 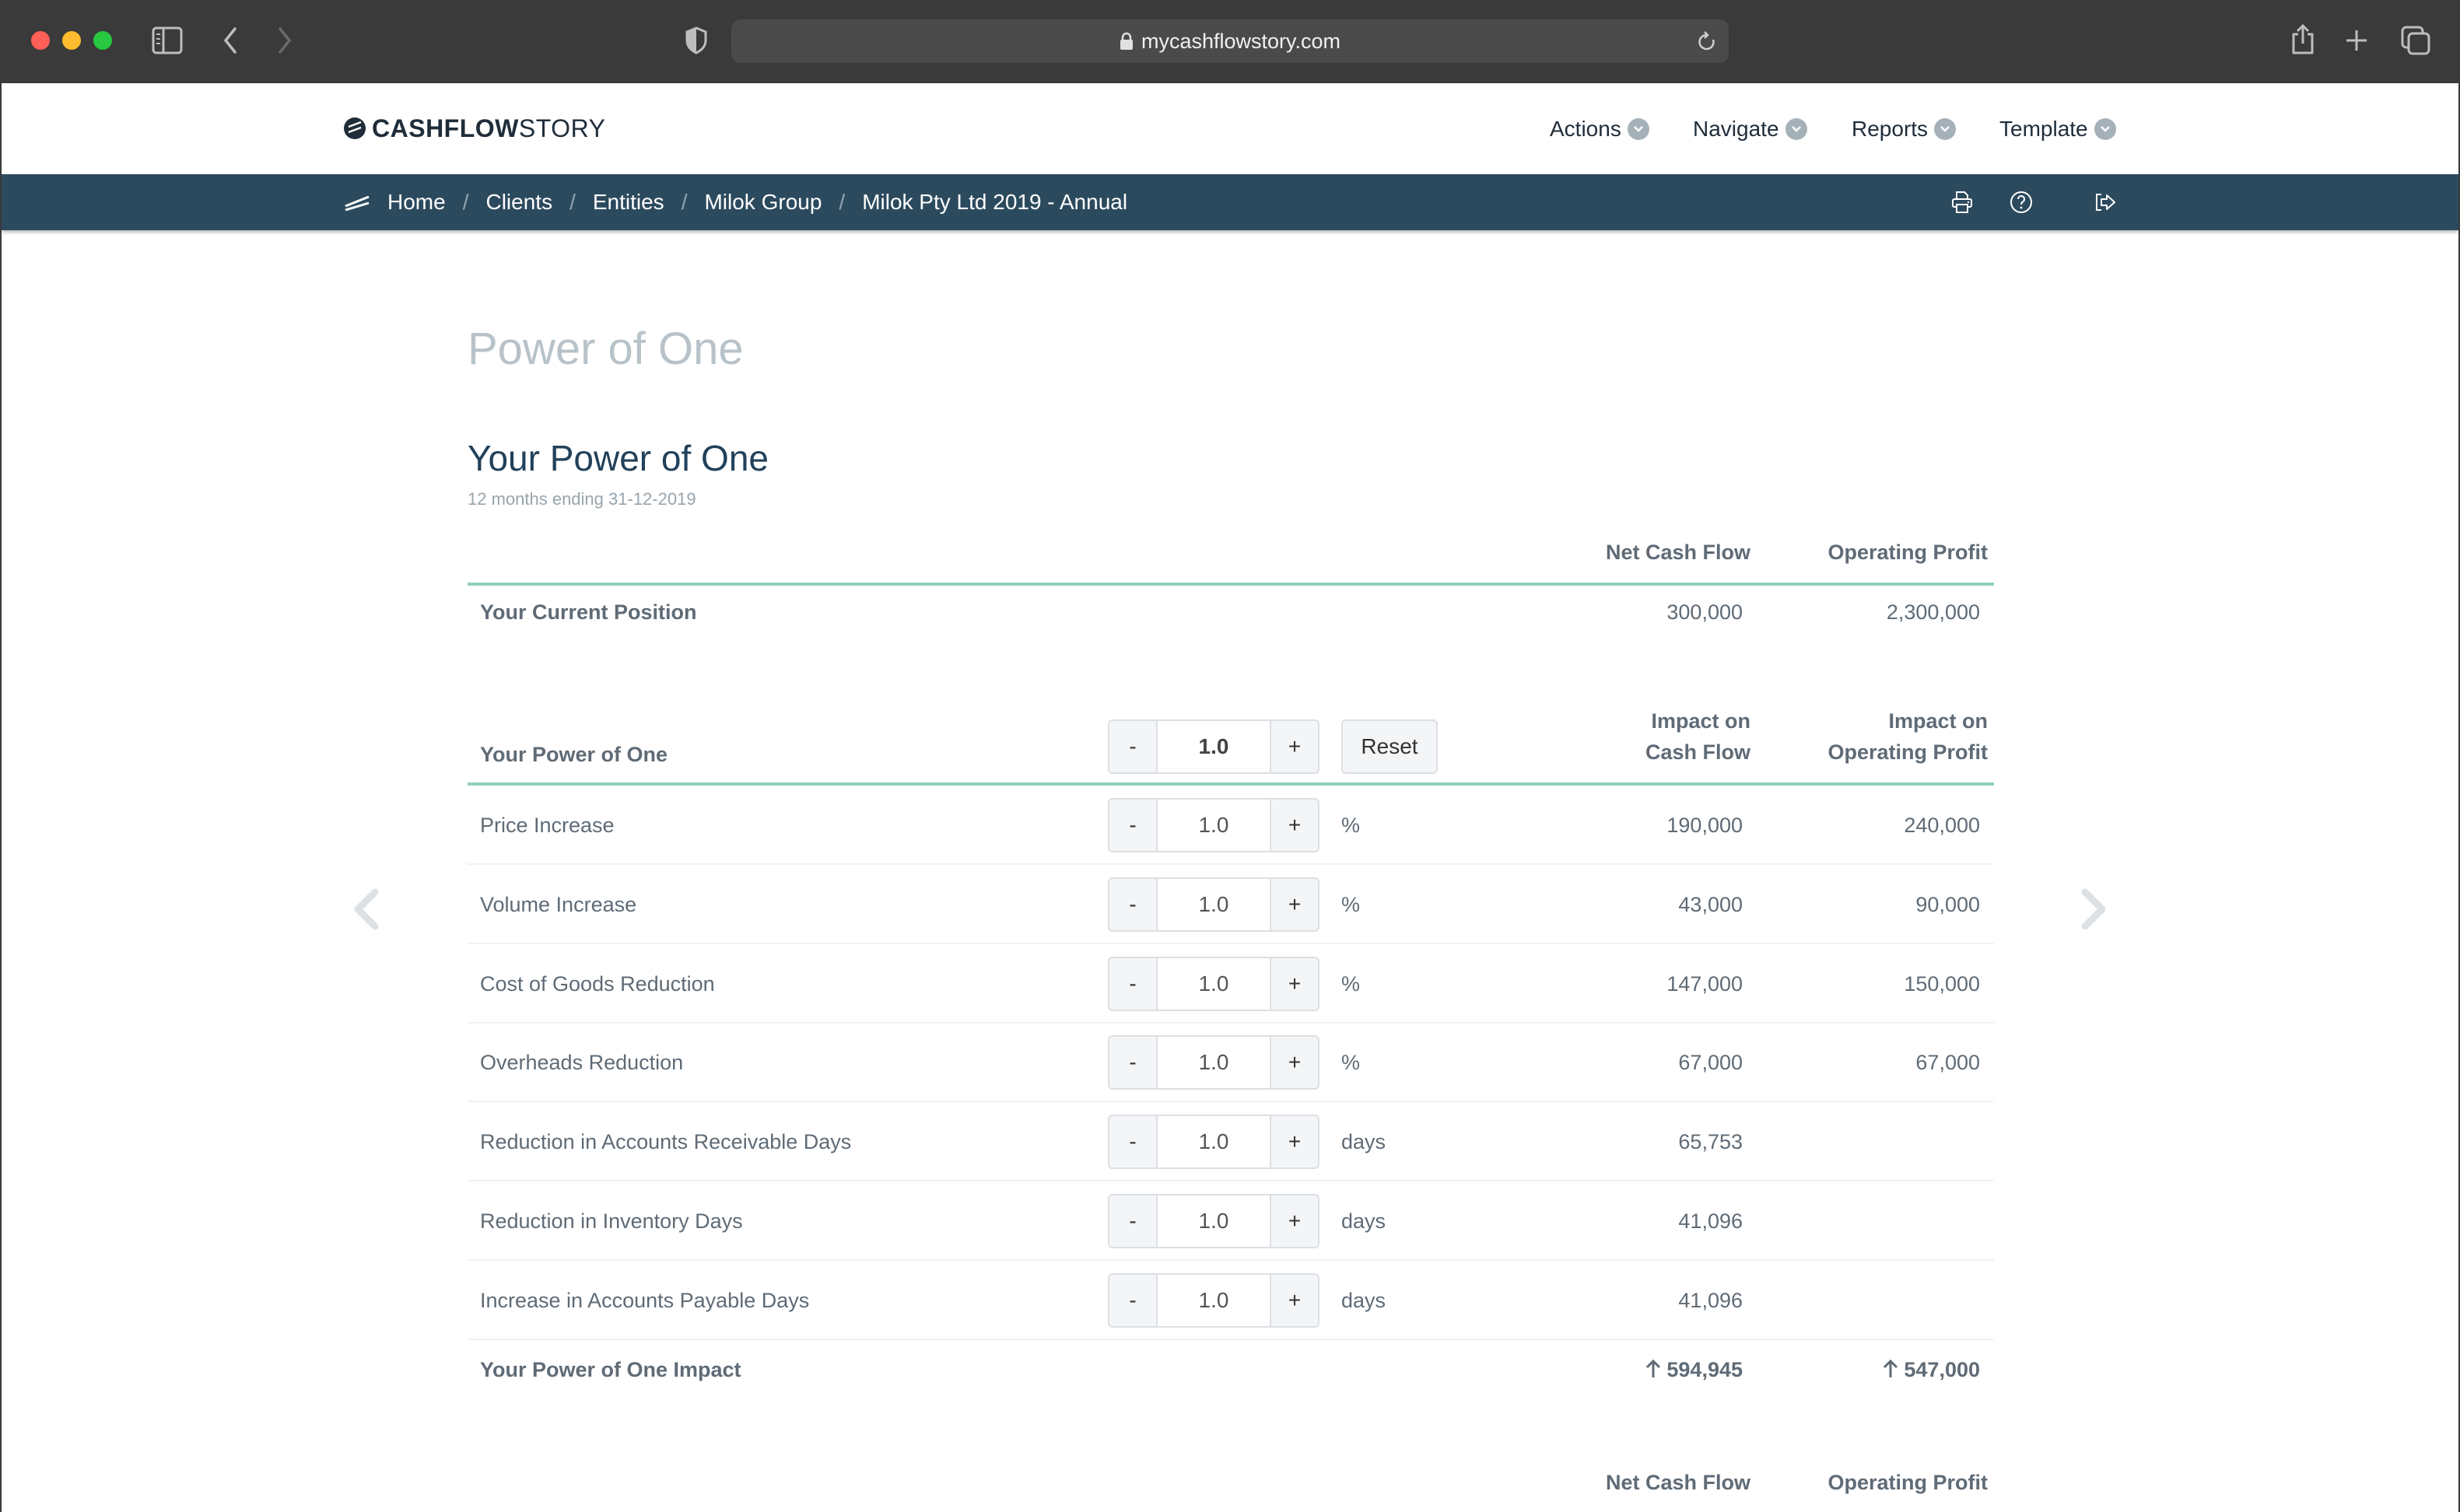 I want to click on section-title: Your Power of One, so click(x=618, y=458).